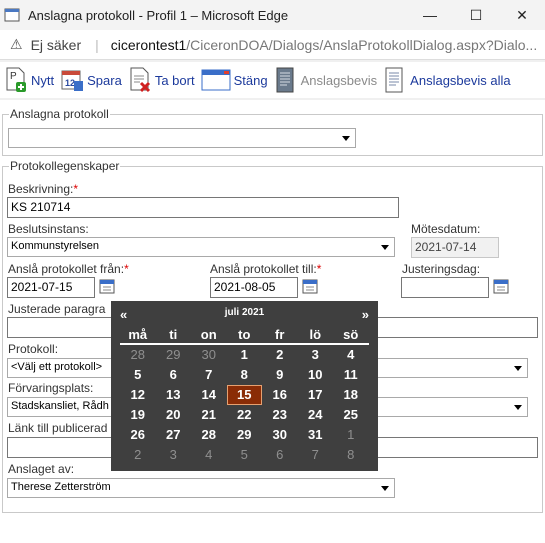  I want to click on calendar-day: 22, so click(245, 415).